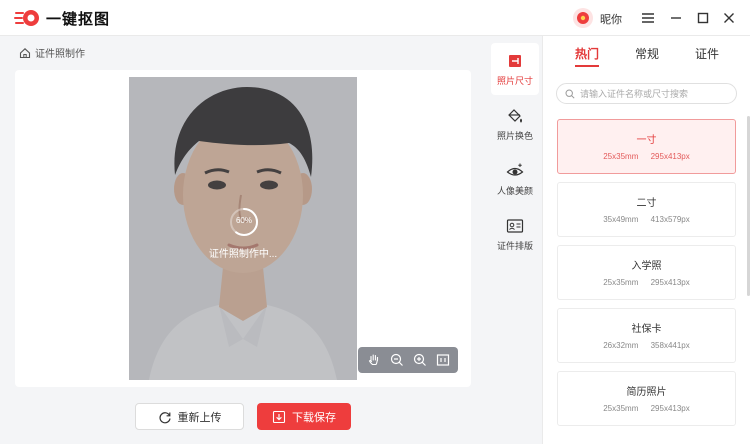  I want to click on size-tabs: 热门 常规 证件, so click(646, 53).